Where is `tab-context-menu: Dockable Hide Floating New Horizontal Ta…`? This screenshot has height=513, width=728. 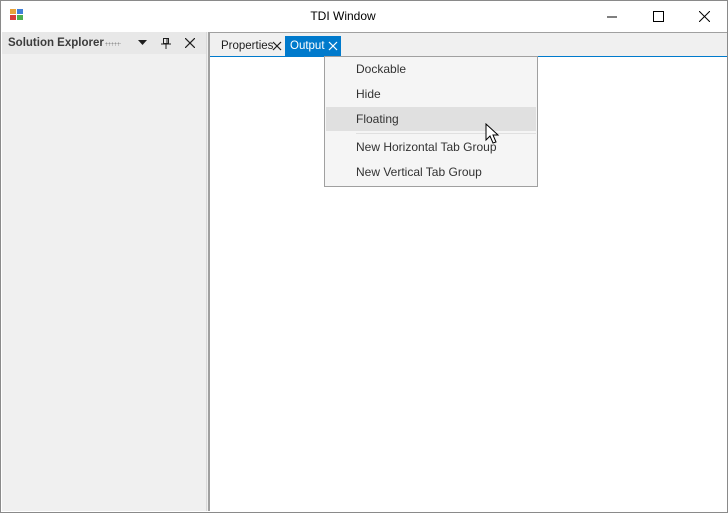 tab-context-menu: Dockable Hide Floating New Horizontal Ta… is located at coordinates (431, 121).